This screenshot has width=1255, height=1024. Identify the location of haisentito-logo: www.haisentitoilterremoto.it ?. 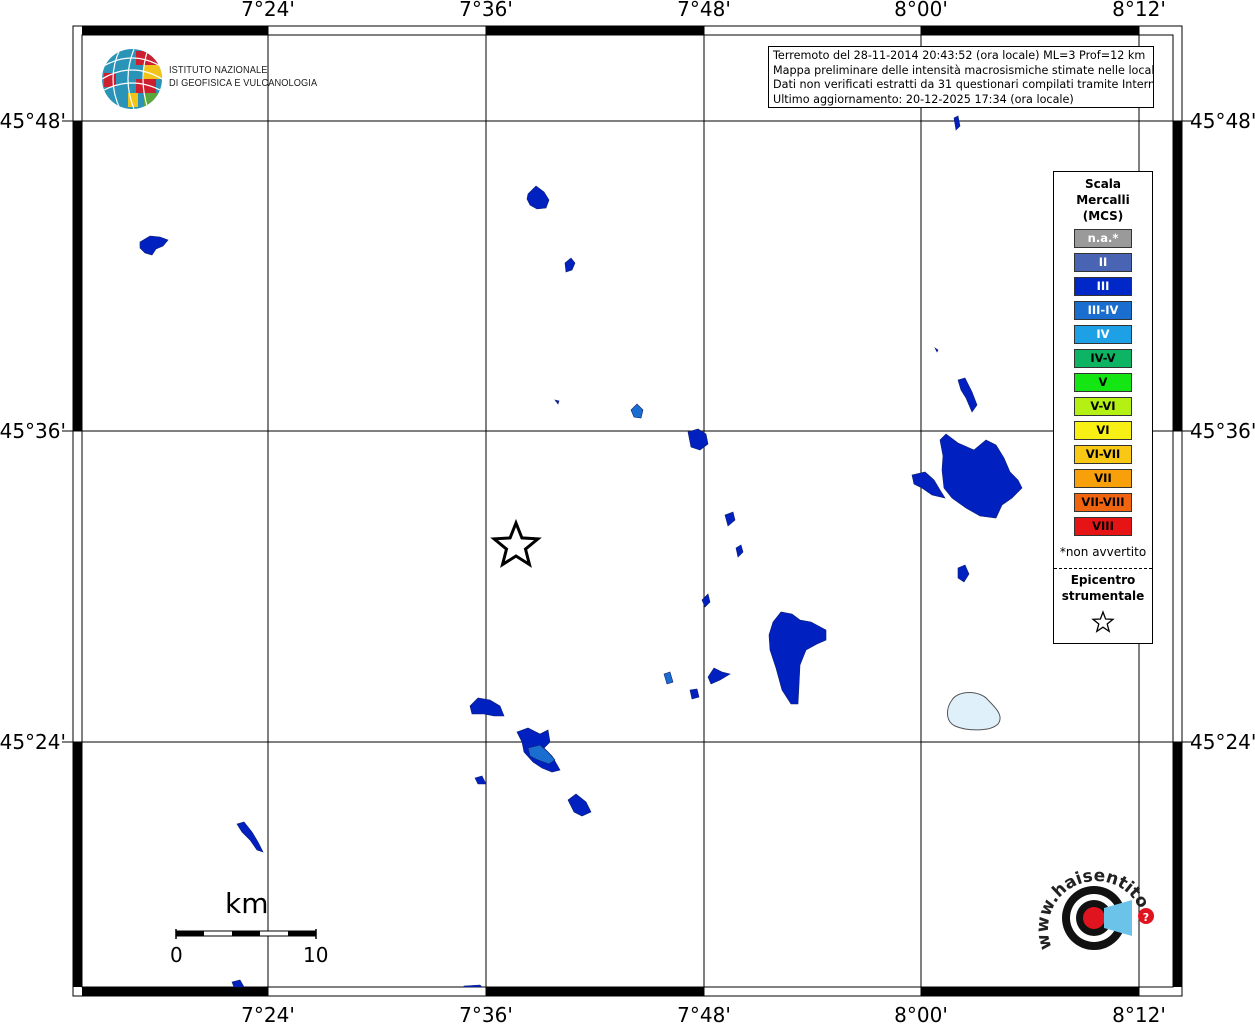
(1093, 907).